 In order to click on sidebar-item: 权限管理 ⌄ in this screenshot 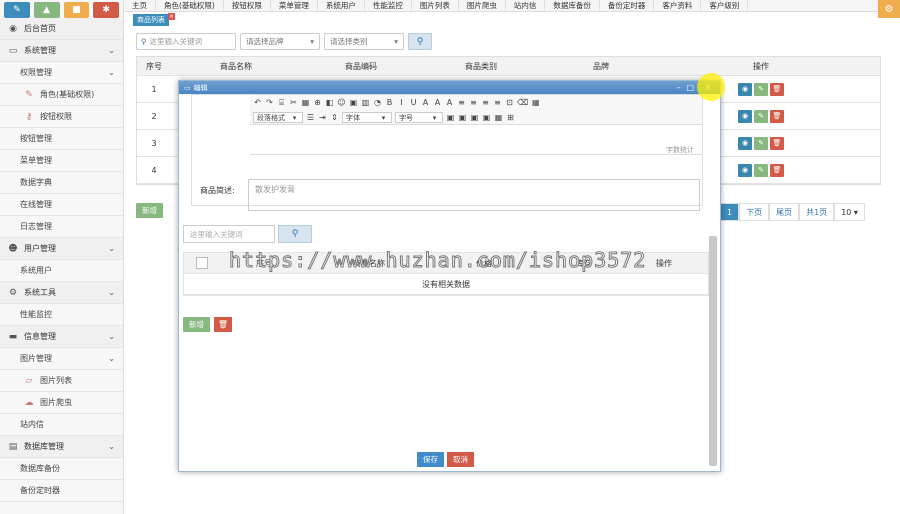, I will do `click(61, 73)`.